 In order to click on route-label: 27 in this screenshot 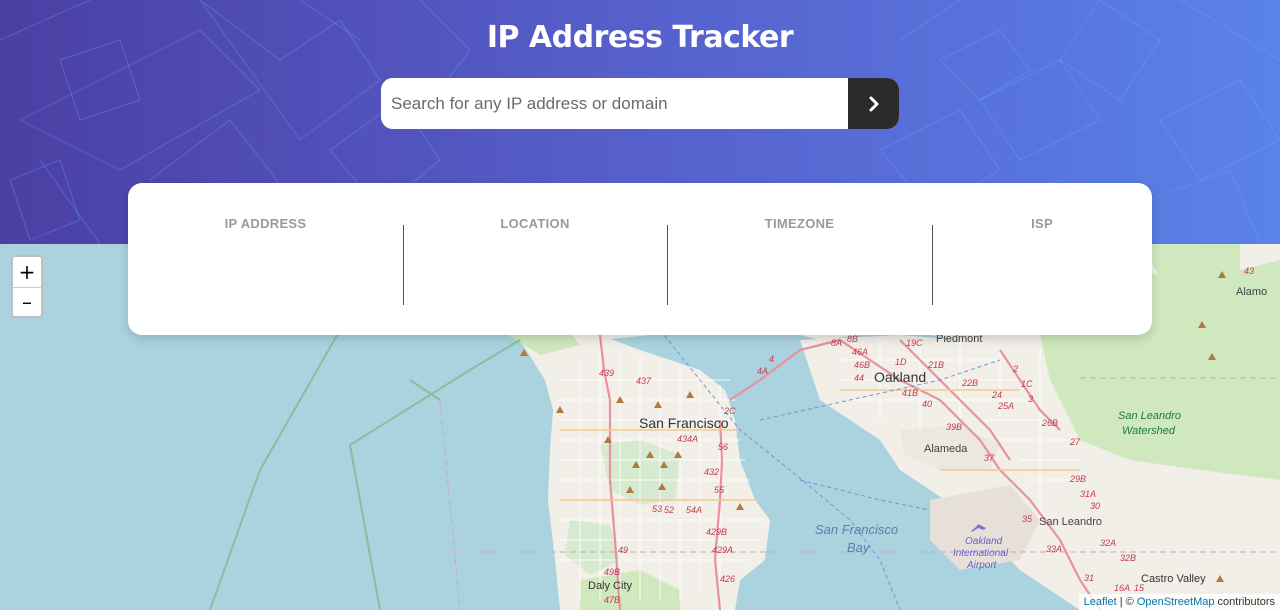, I will do `click(1075, 442)`.